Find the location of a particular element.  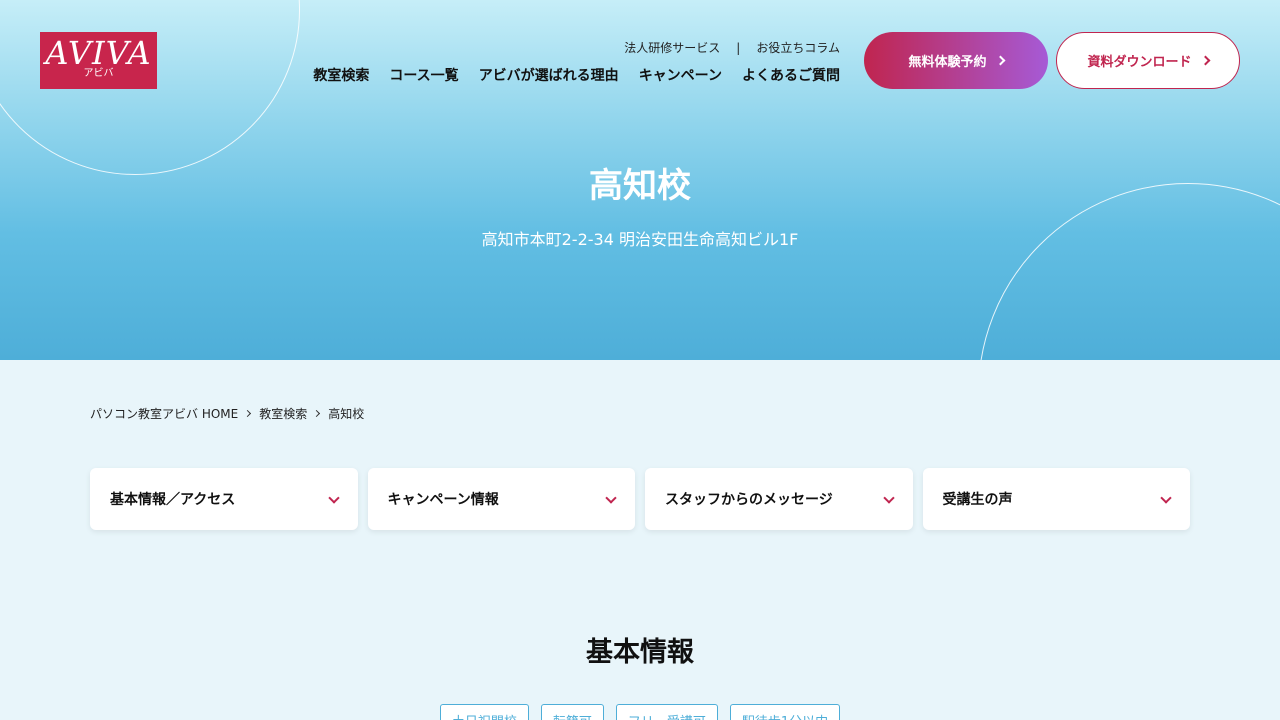

download-brochure-button: 資料ダウンロード is located at coordinates (1148, 60).